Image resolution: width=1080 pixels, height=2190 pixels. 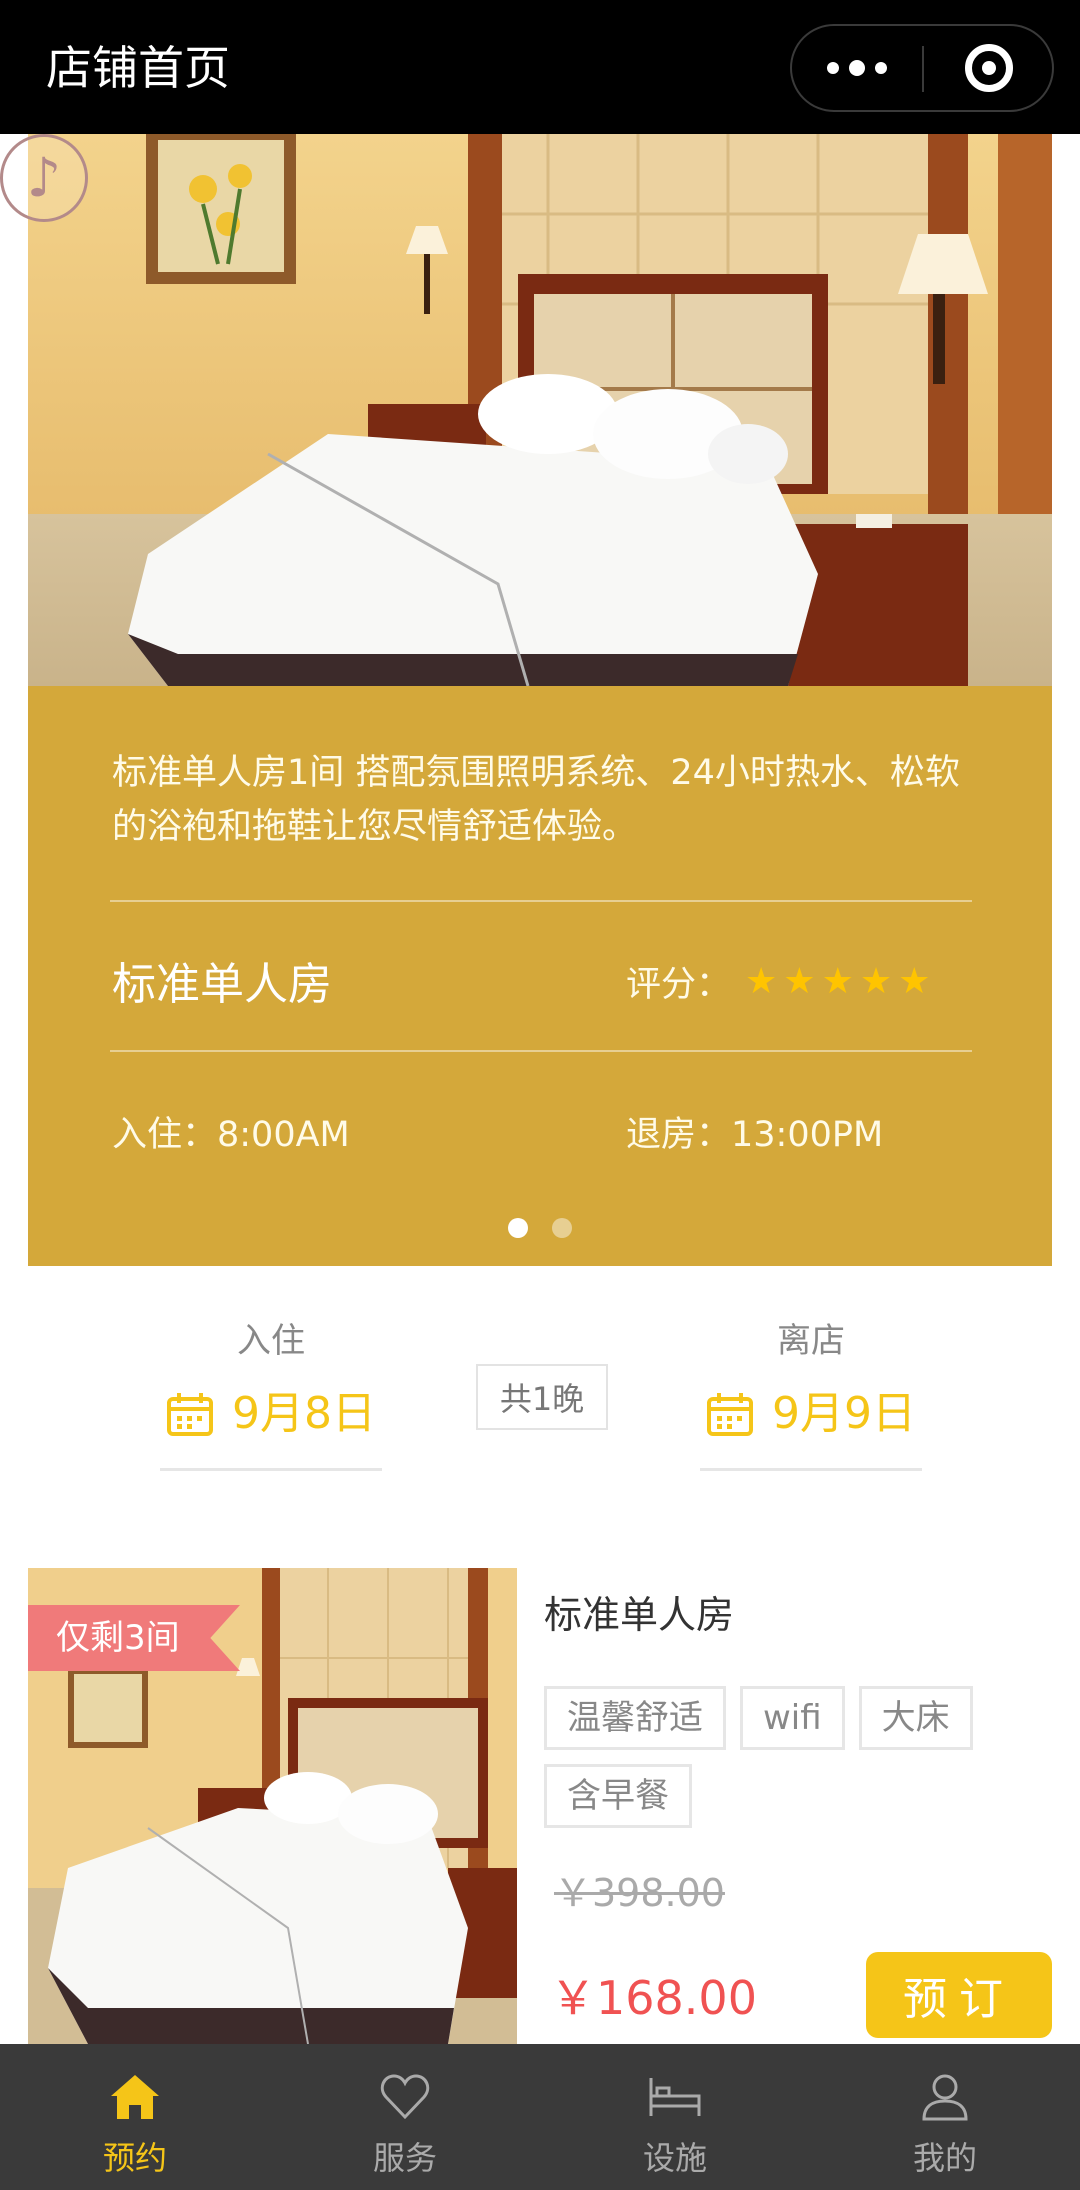 I want to click on checkout-time: 退房：13:00PM, so click(x=755, y=1135).